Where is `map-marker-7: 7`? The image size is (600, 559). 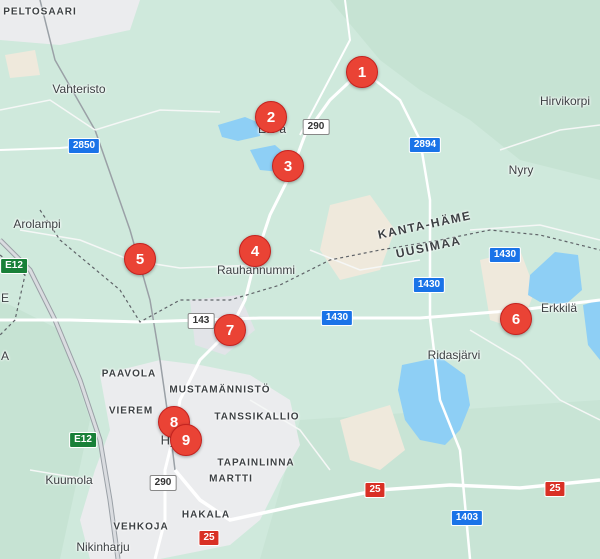 map-marker-7: 7 is located at coordinates (230, 330).